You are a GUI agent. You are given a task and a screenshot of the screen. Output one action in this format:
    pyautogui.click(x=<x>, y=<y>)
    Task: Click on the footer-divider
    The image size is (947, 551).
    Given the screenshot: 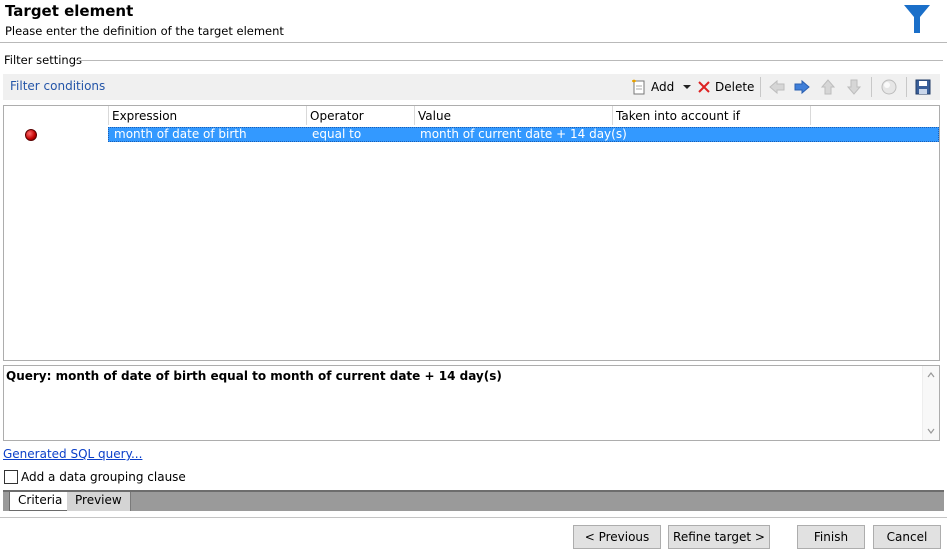 What is the action you would take?
    pyautogui.click(x=473, y=517)
    